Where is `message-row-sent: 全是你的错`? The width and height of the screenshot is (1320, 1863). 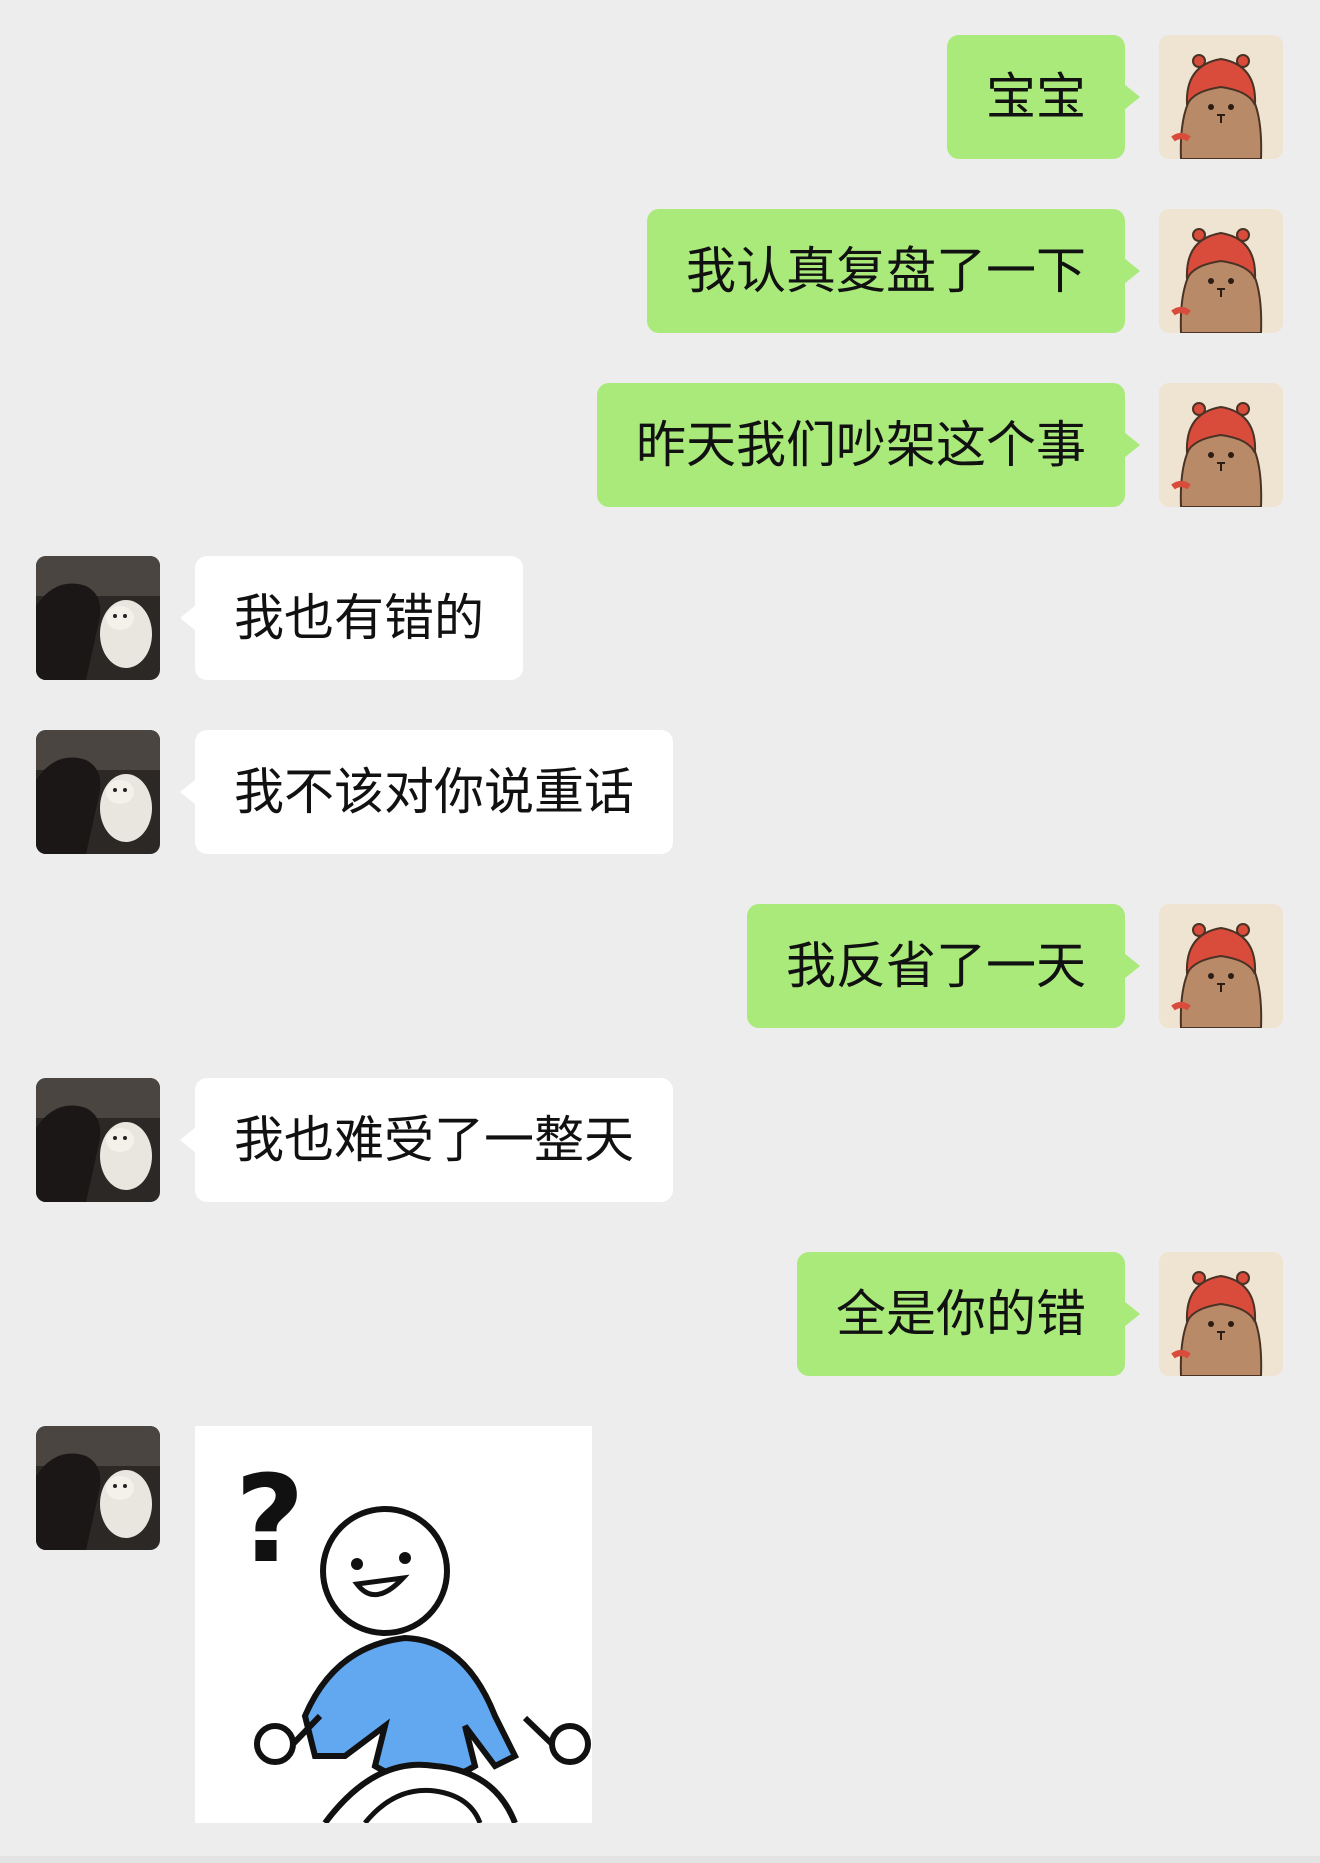
message-row-sent: 全是你的错 is located at coordinates (660, 1314).